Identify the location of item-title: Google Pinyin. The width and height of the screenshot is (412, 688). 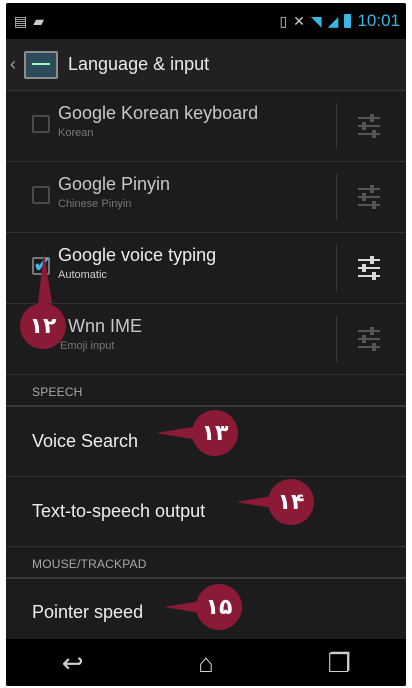
(114, 184).